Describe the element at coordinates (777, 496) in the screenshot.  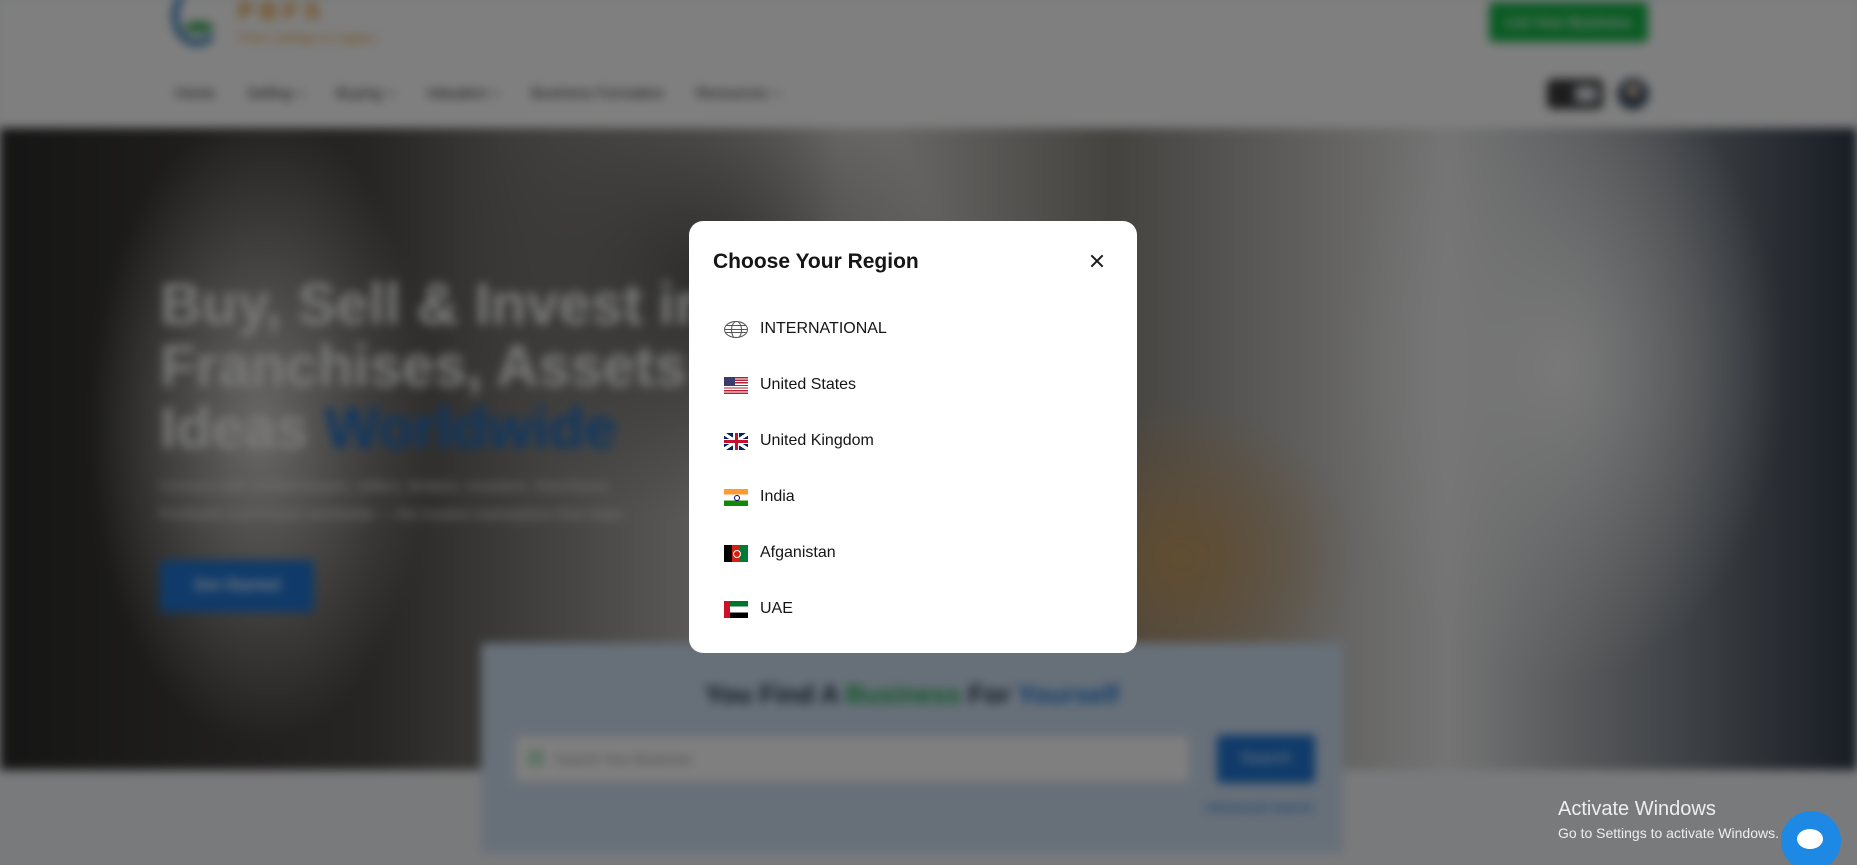
I see `region-label: India` at that location.